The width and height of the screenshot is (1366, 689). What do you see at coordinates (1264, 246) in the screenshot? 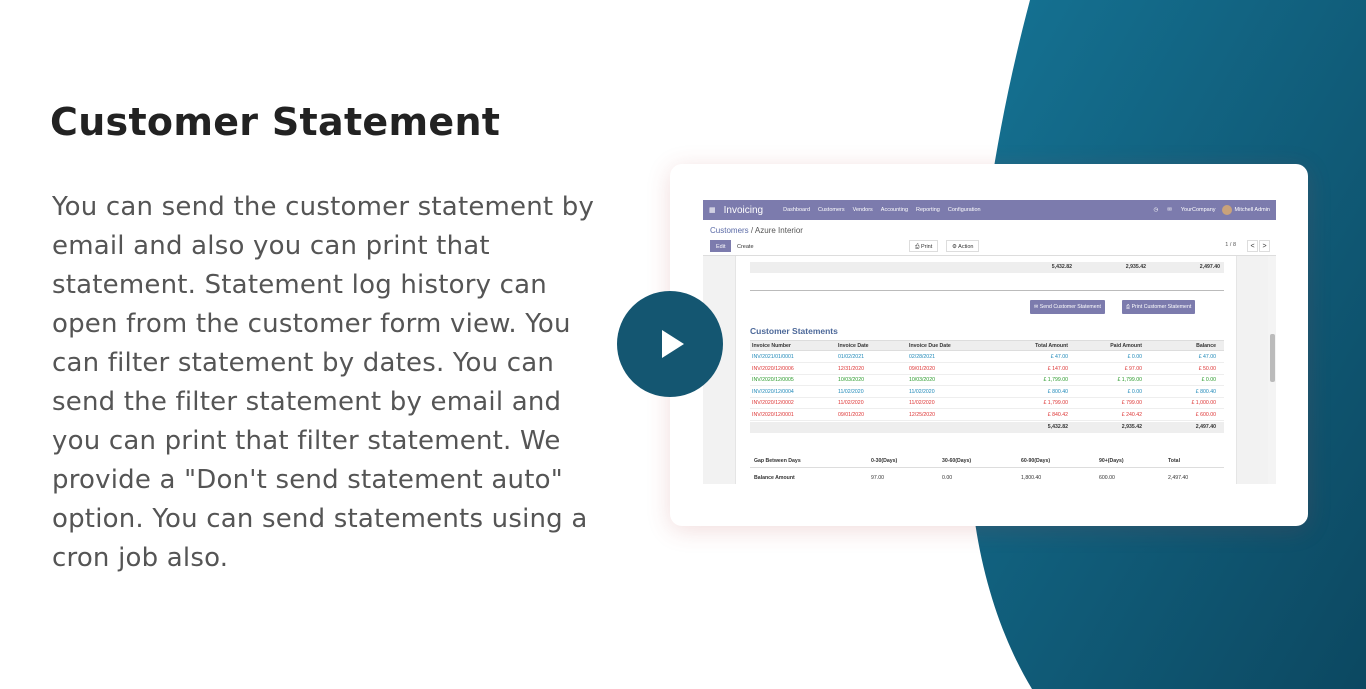
I see `pager-next-button: >` at bounding box center [1264, 246].